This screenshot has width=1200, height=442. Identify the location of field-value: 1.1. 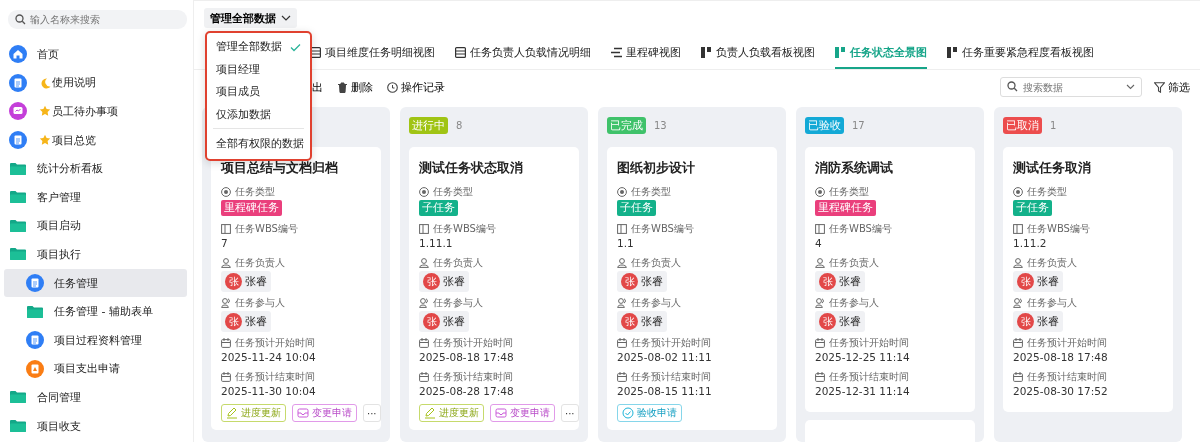
(626, 243).